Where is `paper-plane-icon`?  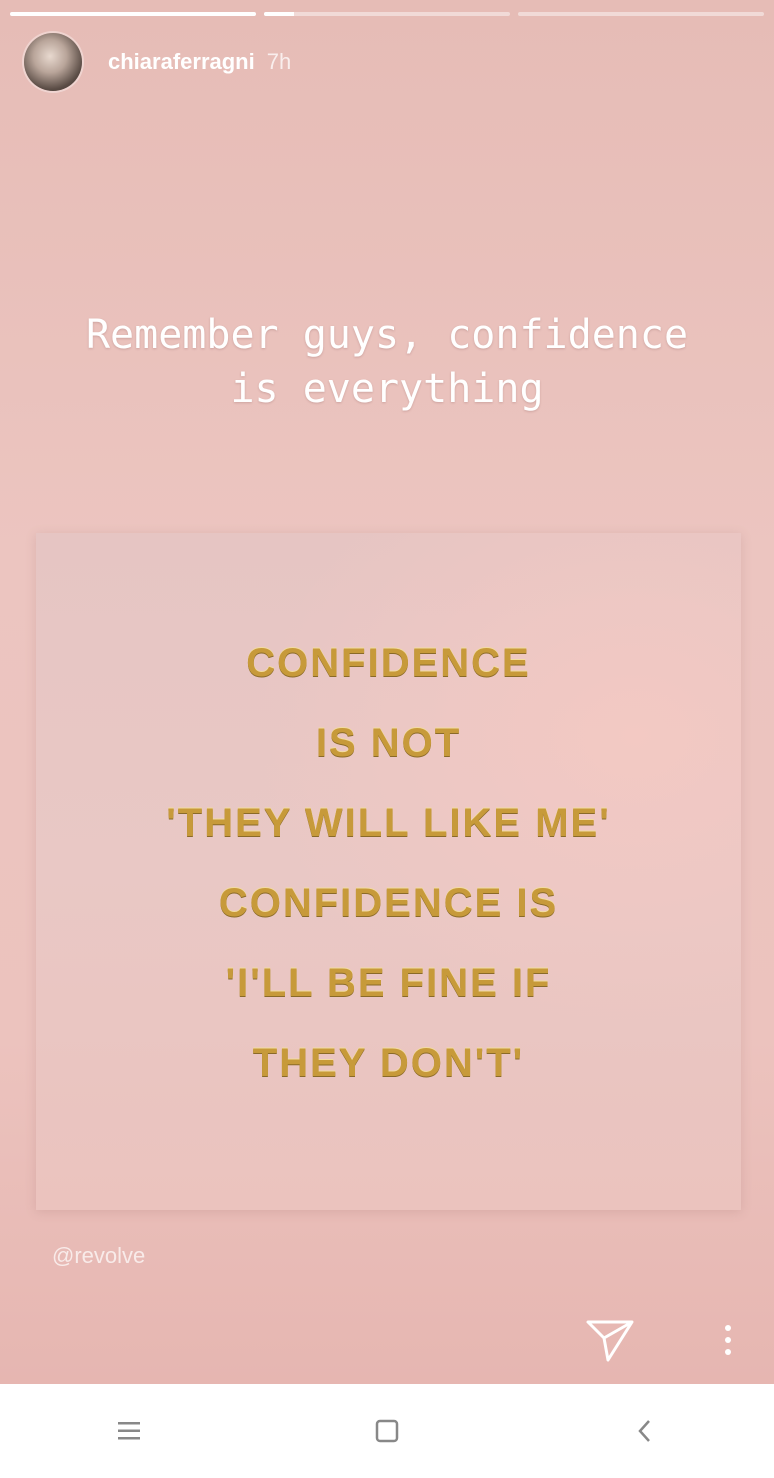 paper-plane-icon is located at coordinates (610, 1340).